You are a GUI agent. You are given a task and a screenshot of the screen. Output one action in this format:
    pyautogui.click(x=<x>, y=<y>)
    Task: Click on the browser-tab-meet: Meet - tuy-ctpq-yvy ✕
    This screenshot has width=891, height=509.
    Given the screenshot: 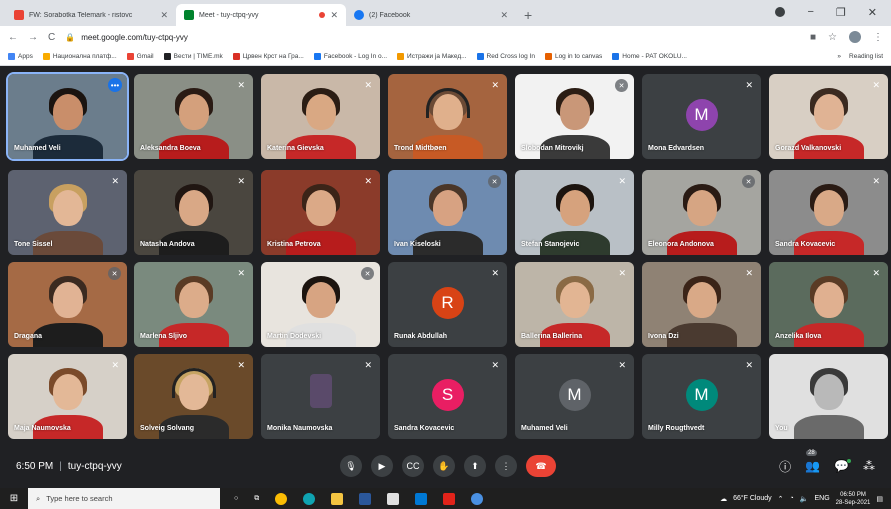 What is the action you would take?
    pyautogui.click(x=261, y=15)
    